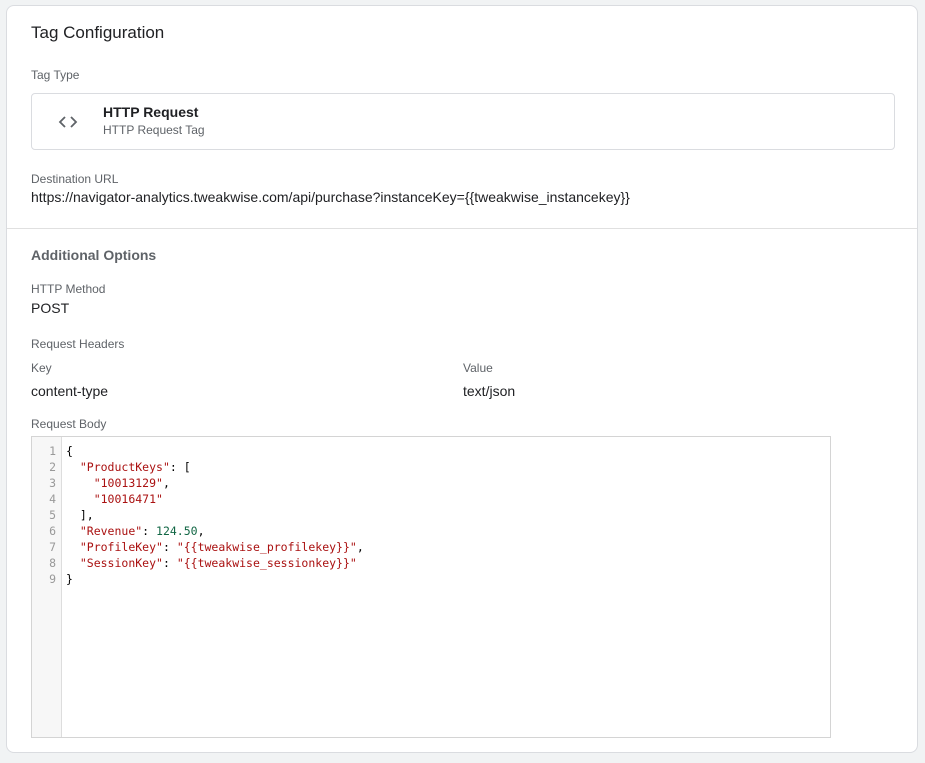 Image resolution: width=925 pixels, height=763 pixels. What do you see at coordinates (128, 499) in the screenshot?
I see `code-token: "10016471"` at bounding box center [128, 499].